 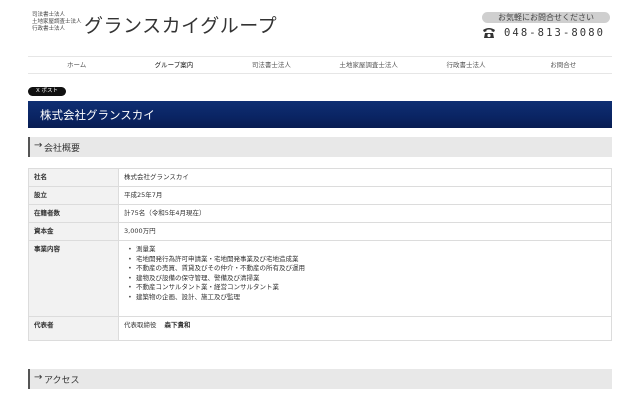 I want to click on row-label: 資本金, so click(x=73, y=231).